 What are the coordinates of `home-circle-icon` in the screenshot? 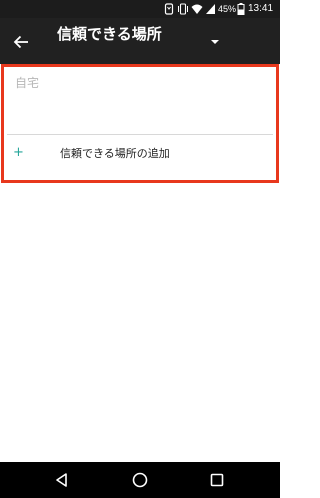 It's located at (140, 480).